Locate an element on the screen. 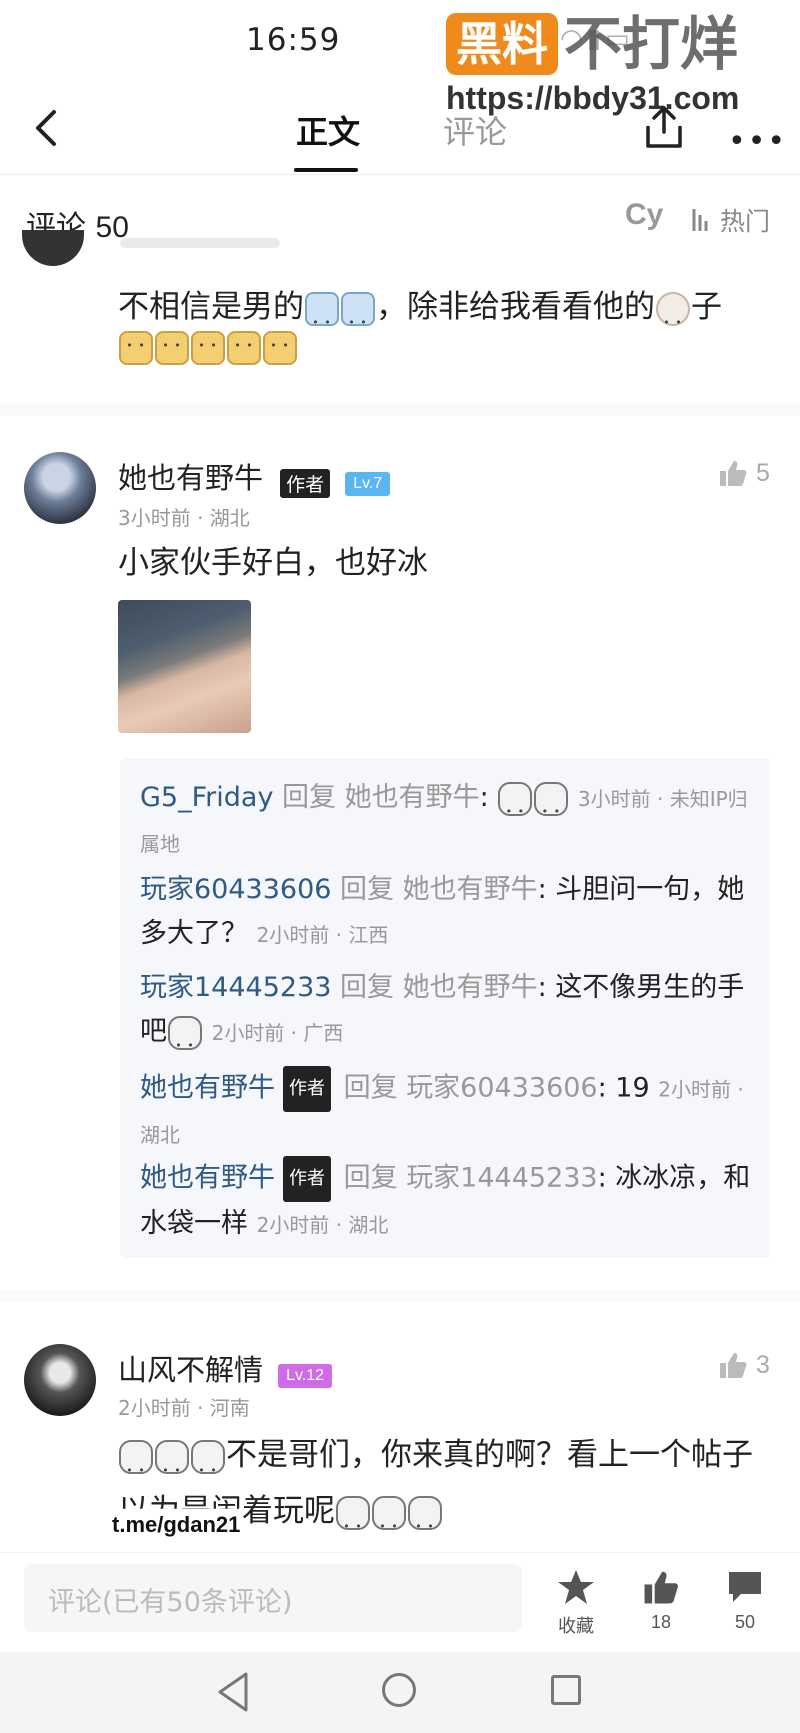 Image resolution: width=800 pixels, height=1733 pixels. favorite-label: 收藏 is located at coordinates (576, 1626).